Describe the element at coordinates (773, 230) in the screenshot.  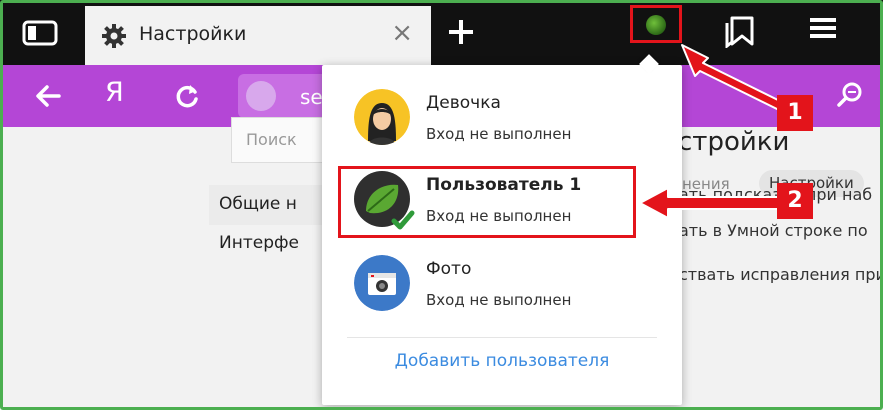
I see `setting-option: ать в Умной строке по` at that location.